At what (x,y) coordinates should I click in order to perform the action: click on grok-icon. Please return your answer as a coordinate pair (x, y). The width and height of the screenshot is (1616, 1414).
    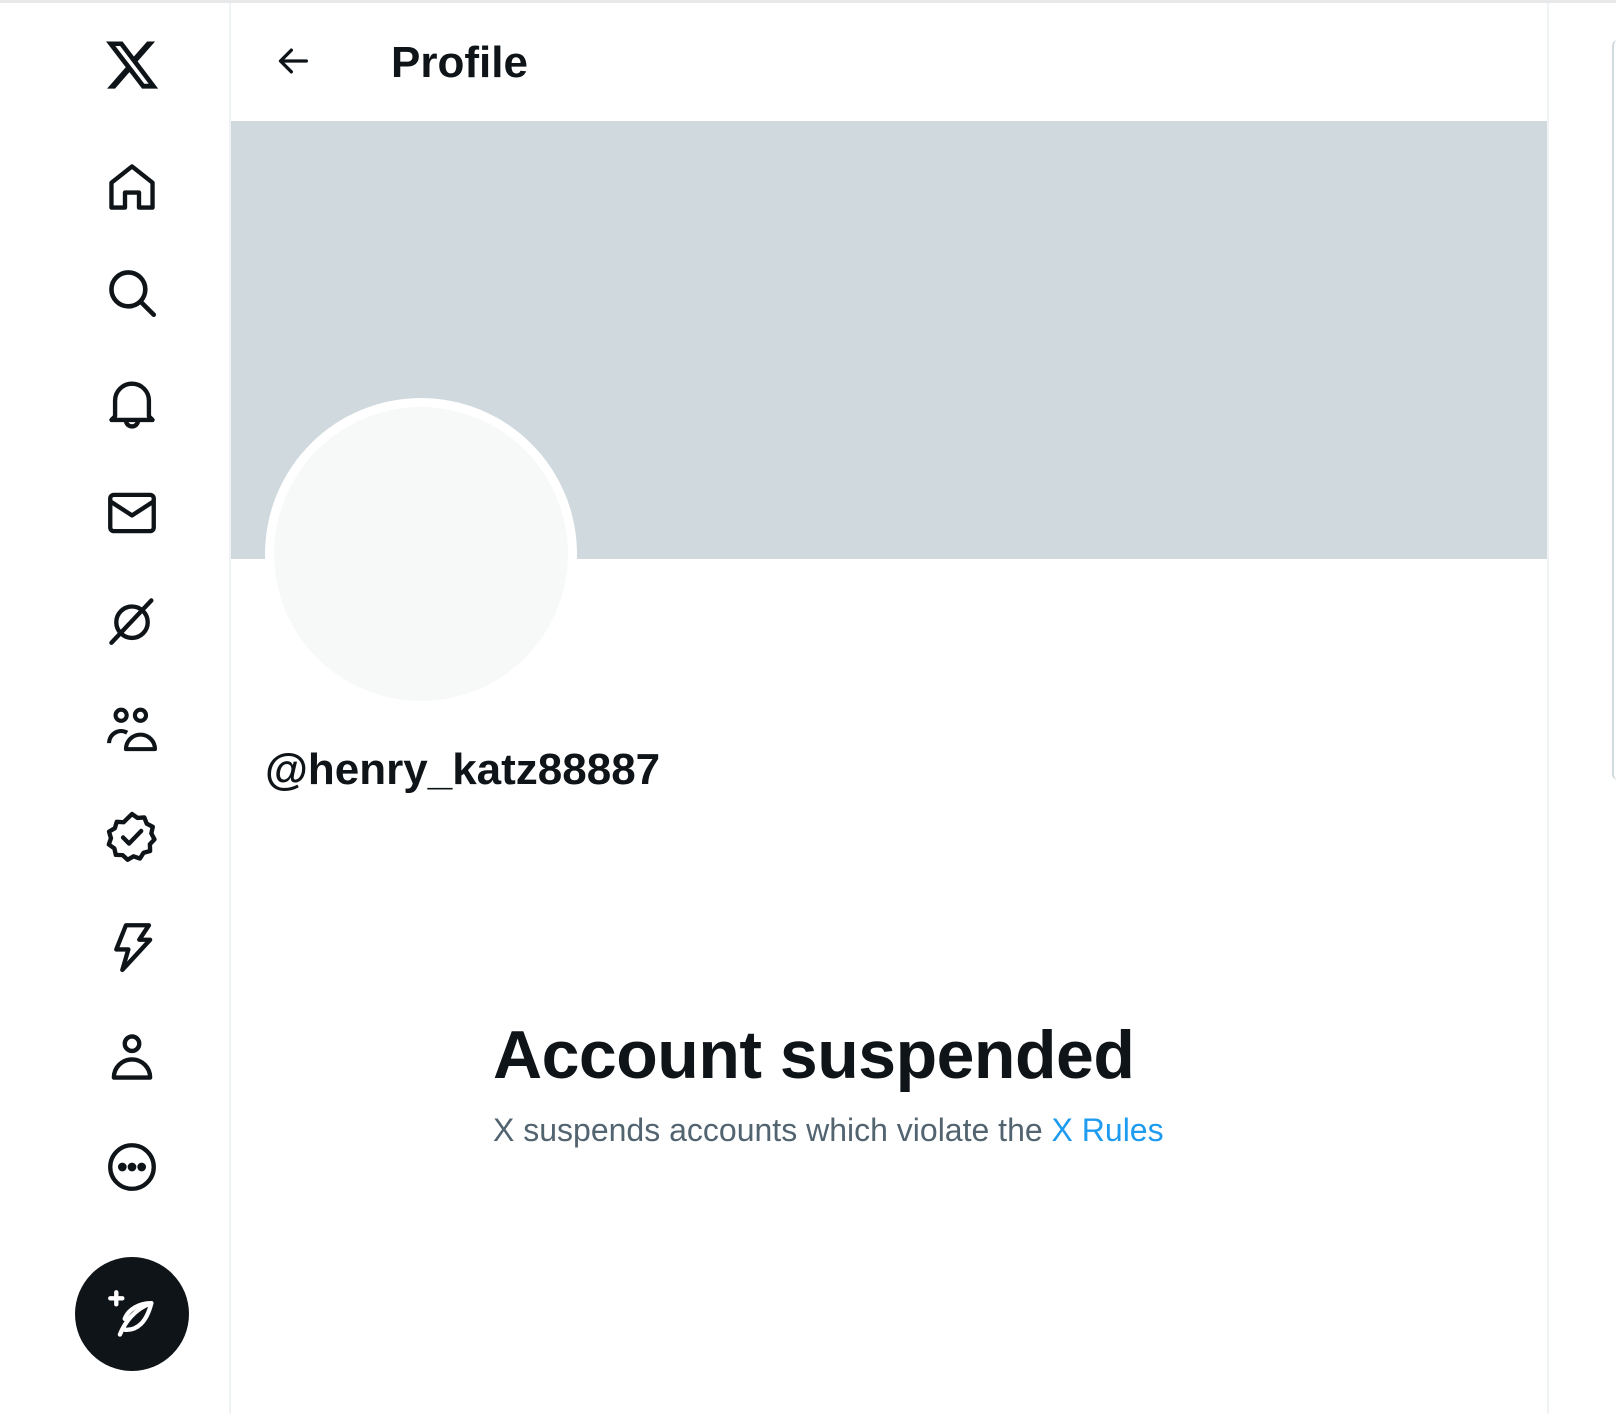
    Looking at the image, I should click on (132, 621).